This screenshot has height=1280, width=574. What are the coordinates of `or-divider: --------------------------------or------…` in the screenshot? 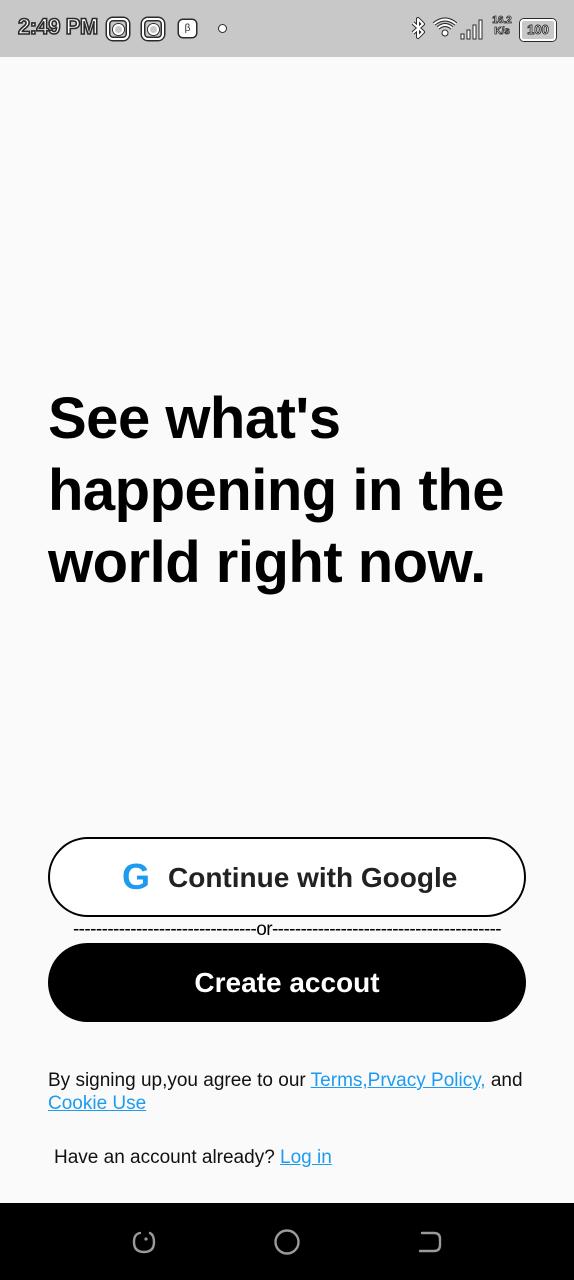 It's located at (287, 931).